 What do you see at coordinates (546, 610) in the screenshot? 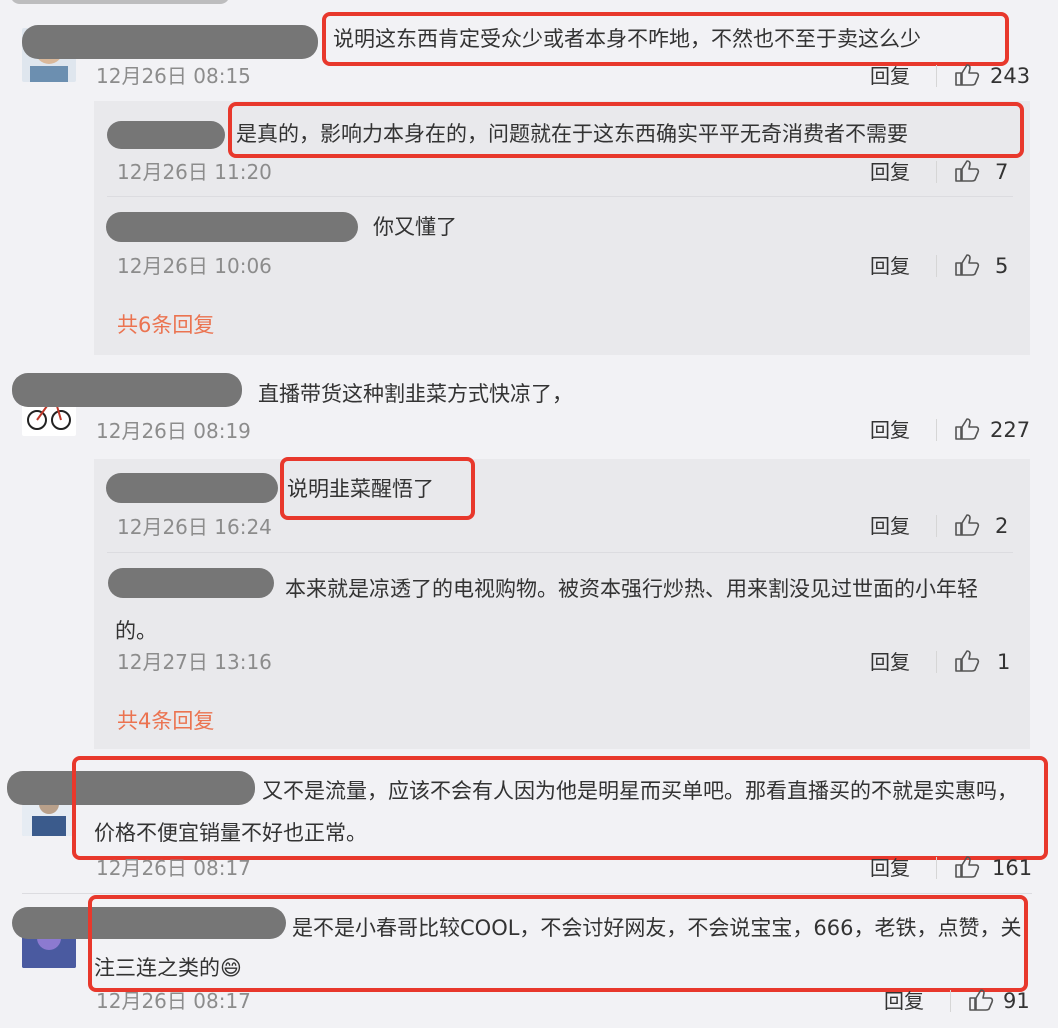
I see `reply-text-content: 本来就是凉透了的电视购物。被资本强行炒热、用来割没见过世面的小年轻的。` at bounding box center [546, 610].